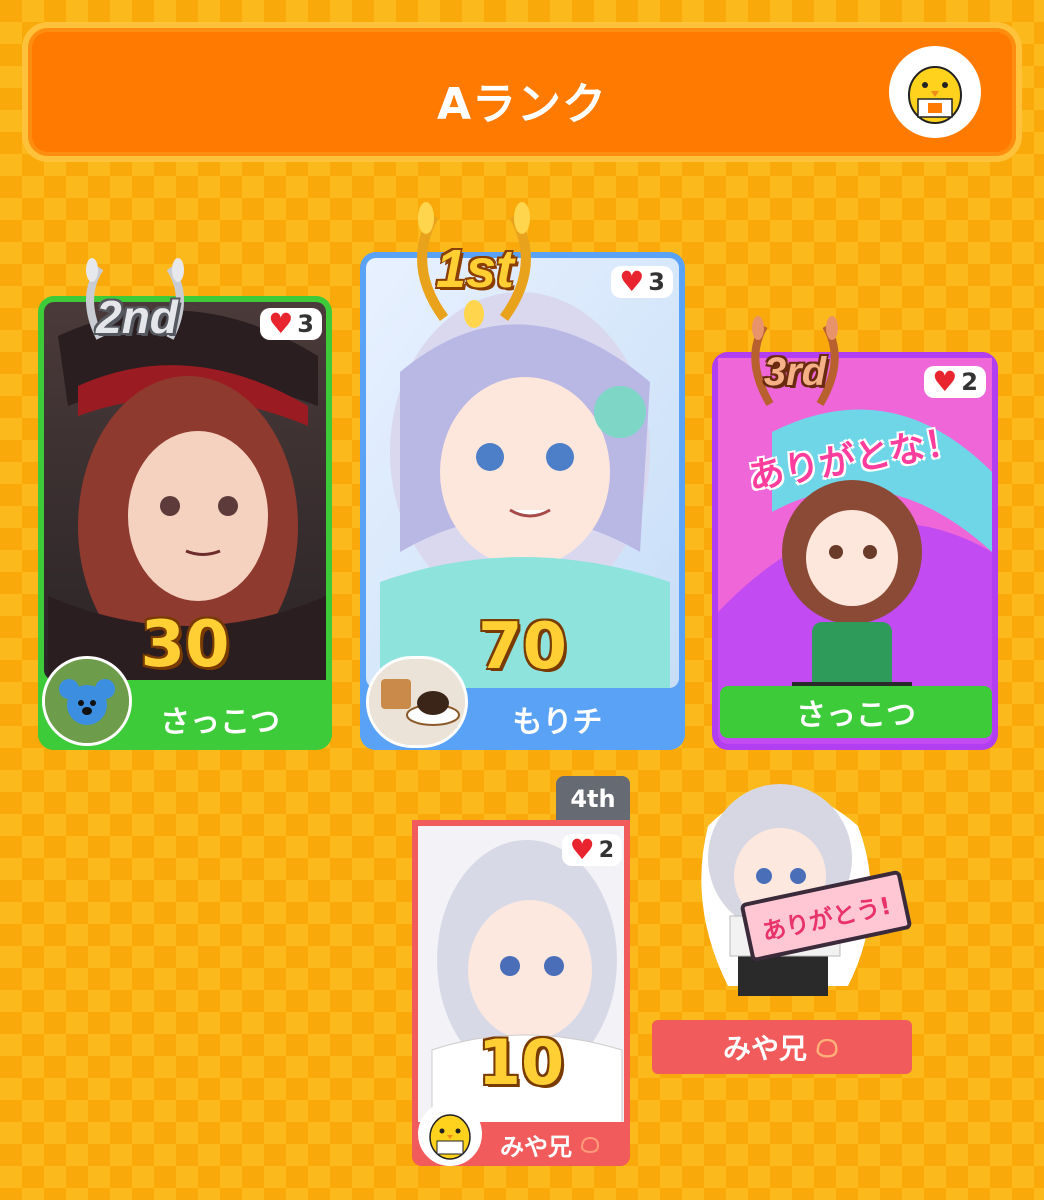 The height and width of the screenshot is (1200, 1044). What do you see at coordinates (185, 523) in the screenshot?
I see `ranking-card-2nd: 30 さっこつ ♥ 3` at bounding box center [185, 523].